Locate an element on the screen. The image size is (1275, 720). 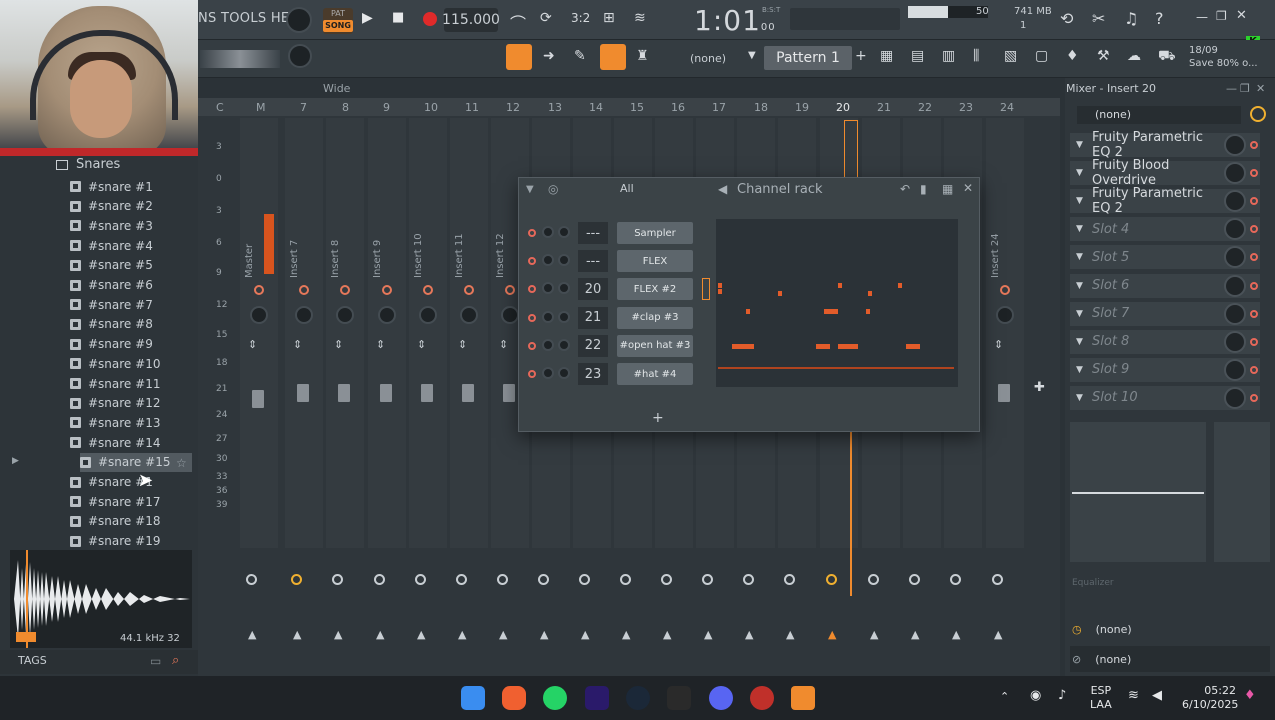
scissors-icon: ✂ is located at coordinates (1098, 18).